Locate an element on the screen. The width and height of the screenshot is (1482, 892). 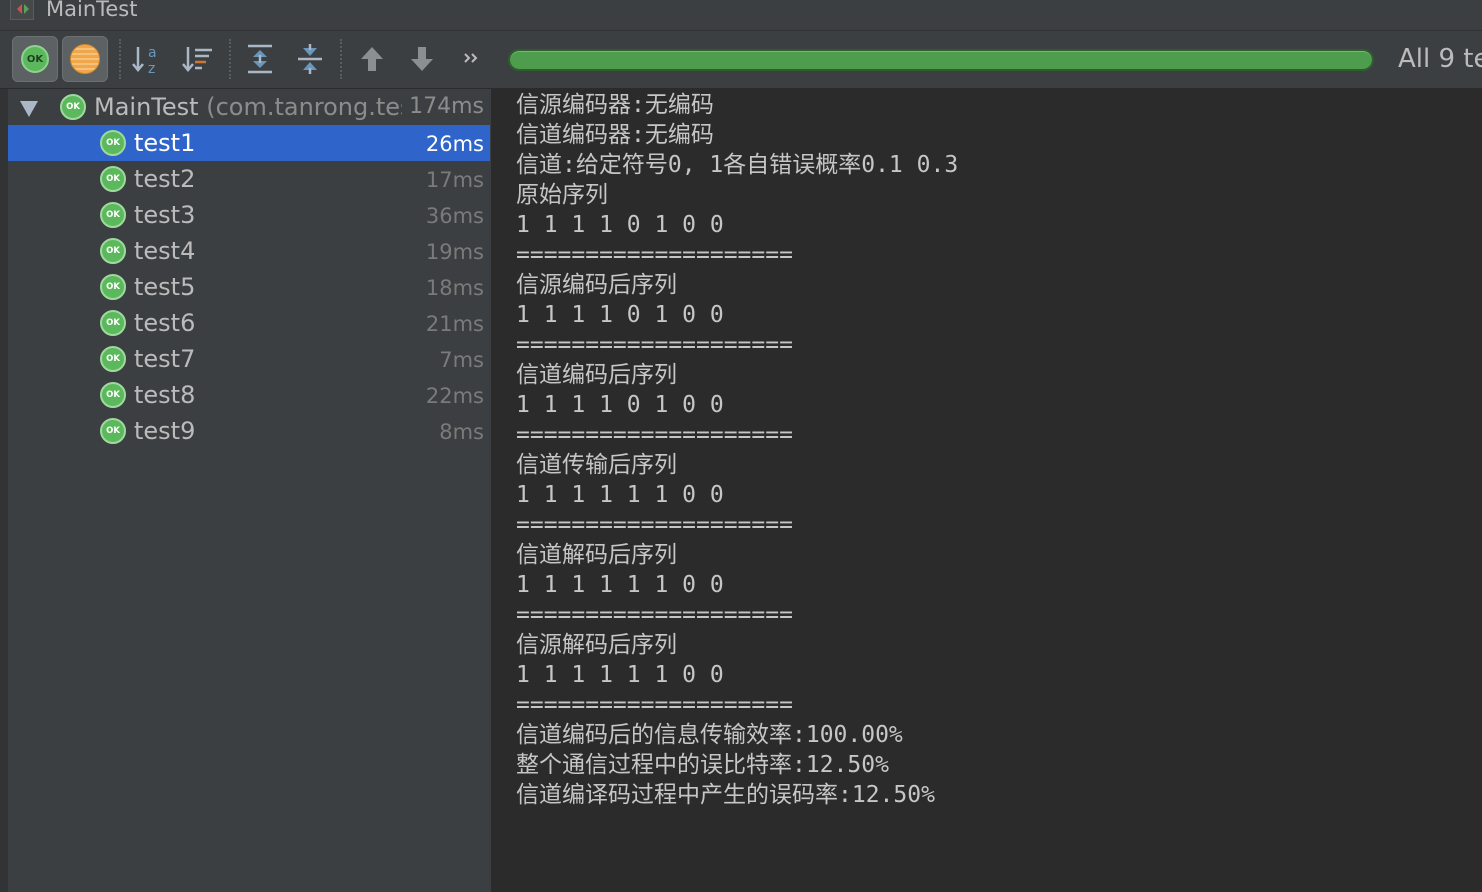
title-bar: MainTest is located at coordinates (741, 15).